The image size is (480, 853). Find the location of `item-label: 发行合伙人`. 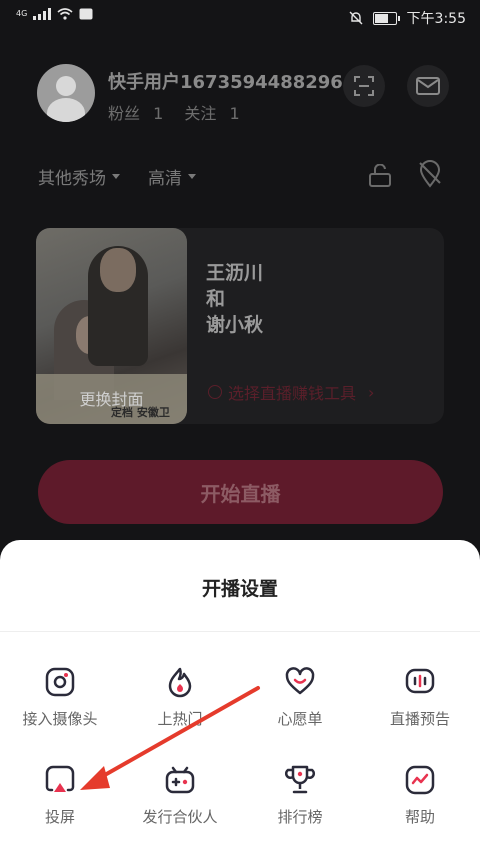

item-label: 发行合伙人 is located at coordinates (180, 817).